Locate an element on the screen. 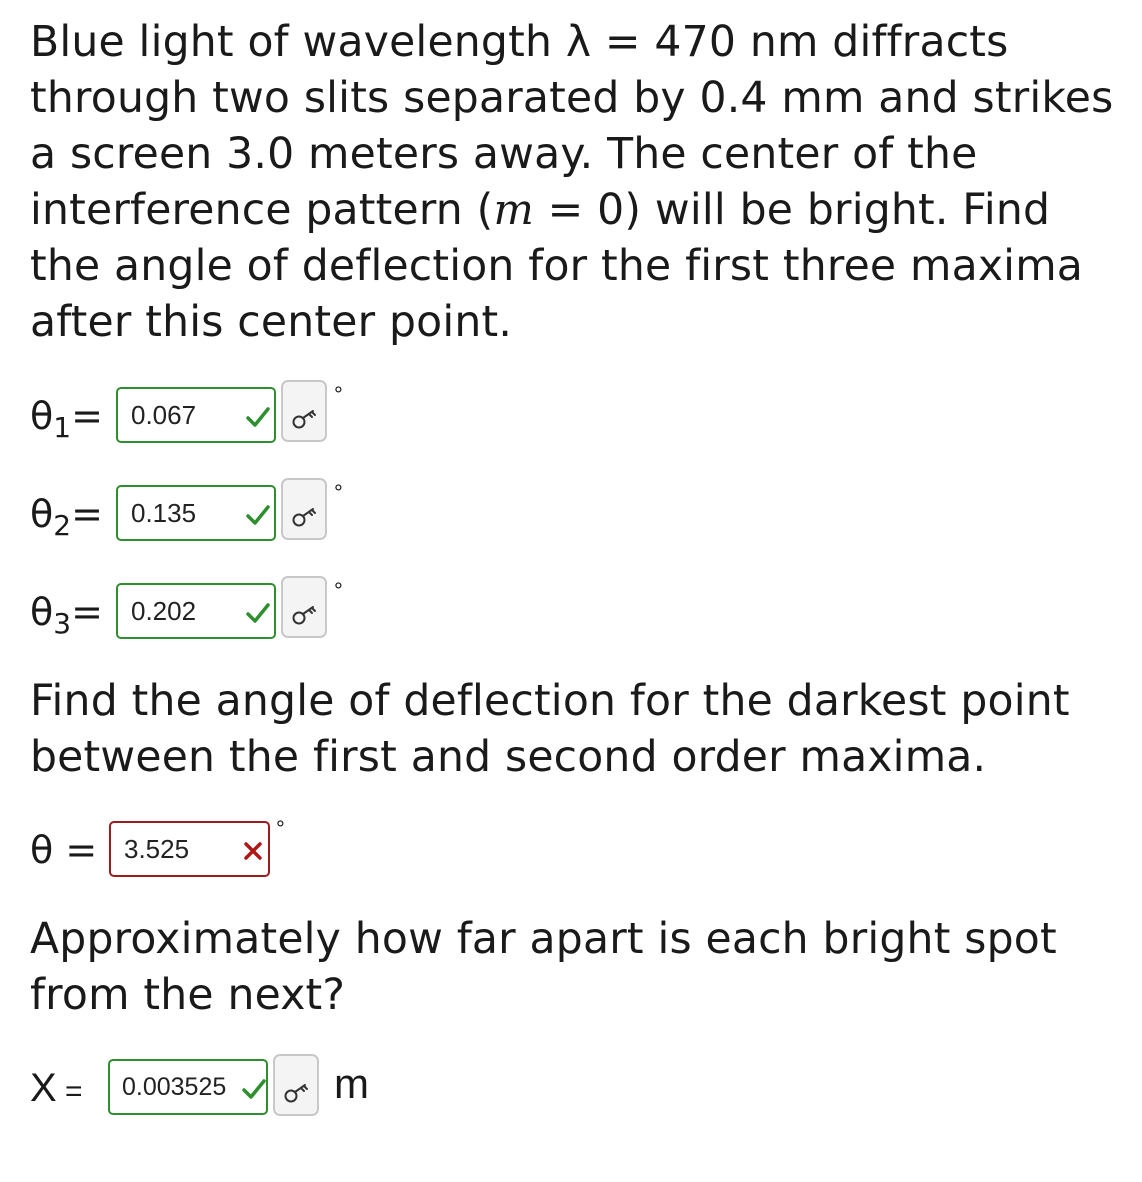 The width and height of the screenshot is (1142, 1182). theta-2-key-button is located at coordinates (304, 509).